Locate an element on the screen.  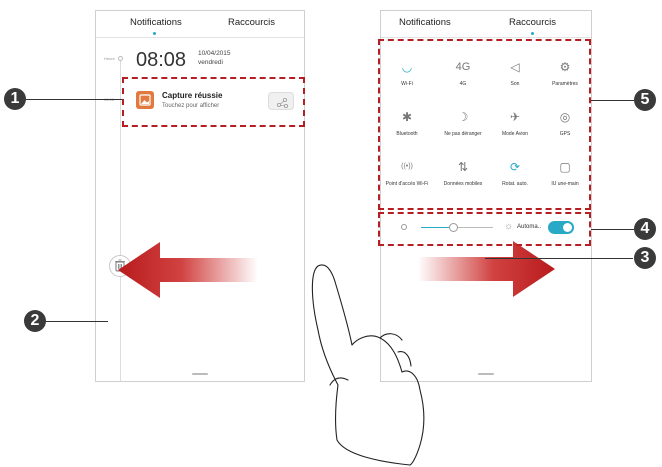
callout-5: 5 is located at coordinates (645, 100).